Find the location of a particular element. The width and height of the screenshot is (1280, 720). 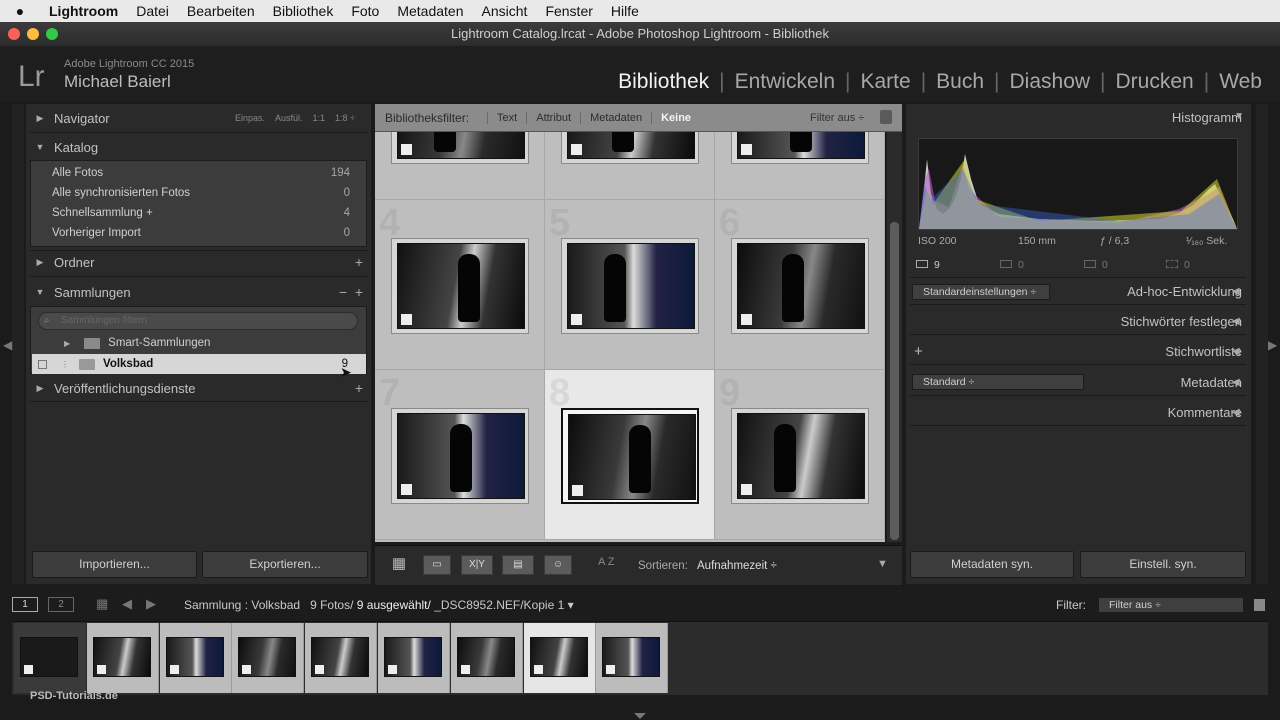

module-buch: Buch is located at coordinates (960, 82).